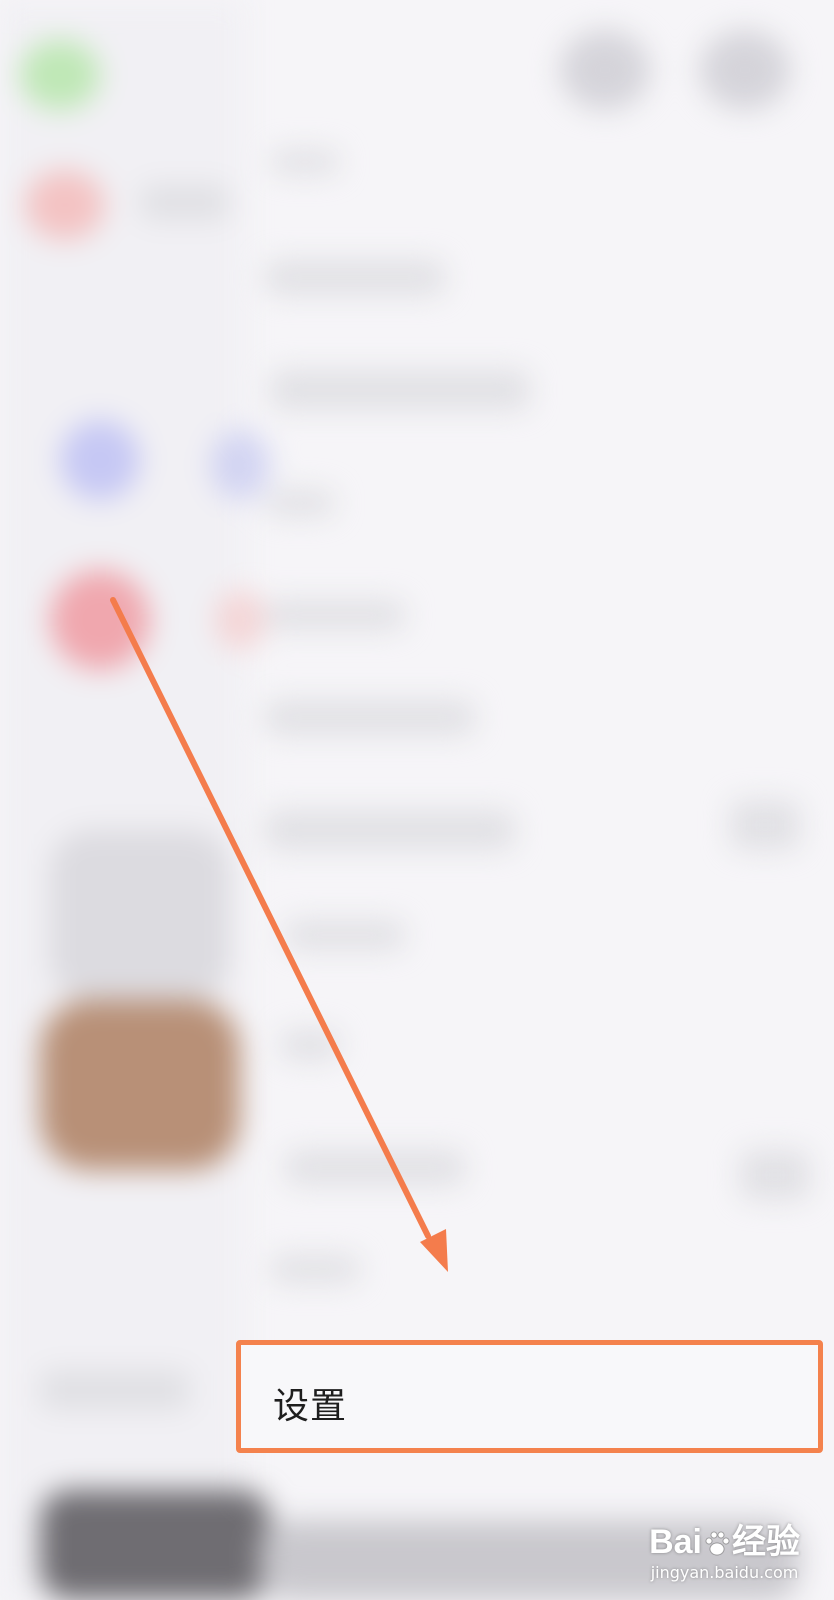  What do you see at coordinates (717, 1543) in the screenshot?
I see `baidu-paw-icon` at bounding box center [717, 1543].